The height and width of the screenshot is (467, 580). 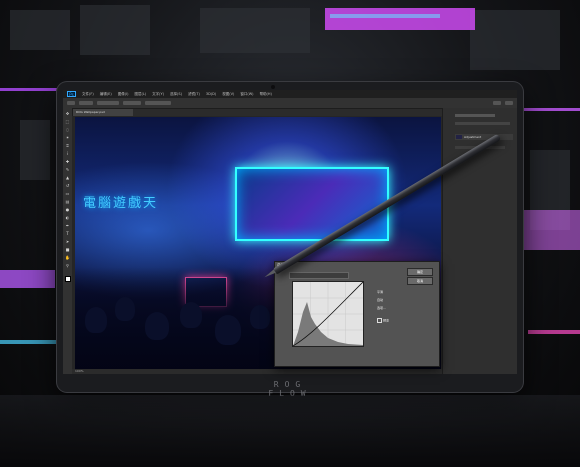 What do you see at coordinates (67, 114) in the screenshot?
I see `move-icon: ✥` at bounding box center [67, 114].